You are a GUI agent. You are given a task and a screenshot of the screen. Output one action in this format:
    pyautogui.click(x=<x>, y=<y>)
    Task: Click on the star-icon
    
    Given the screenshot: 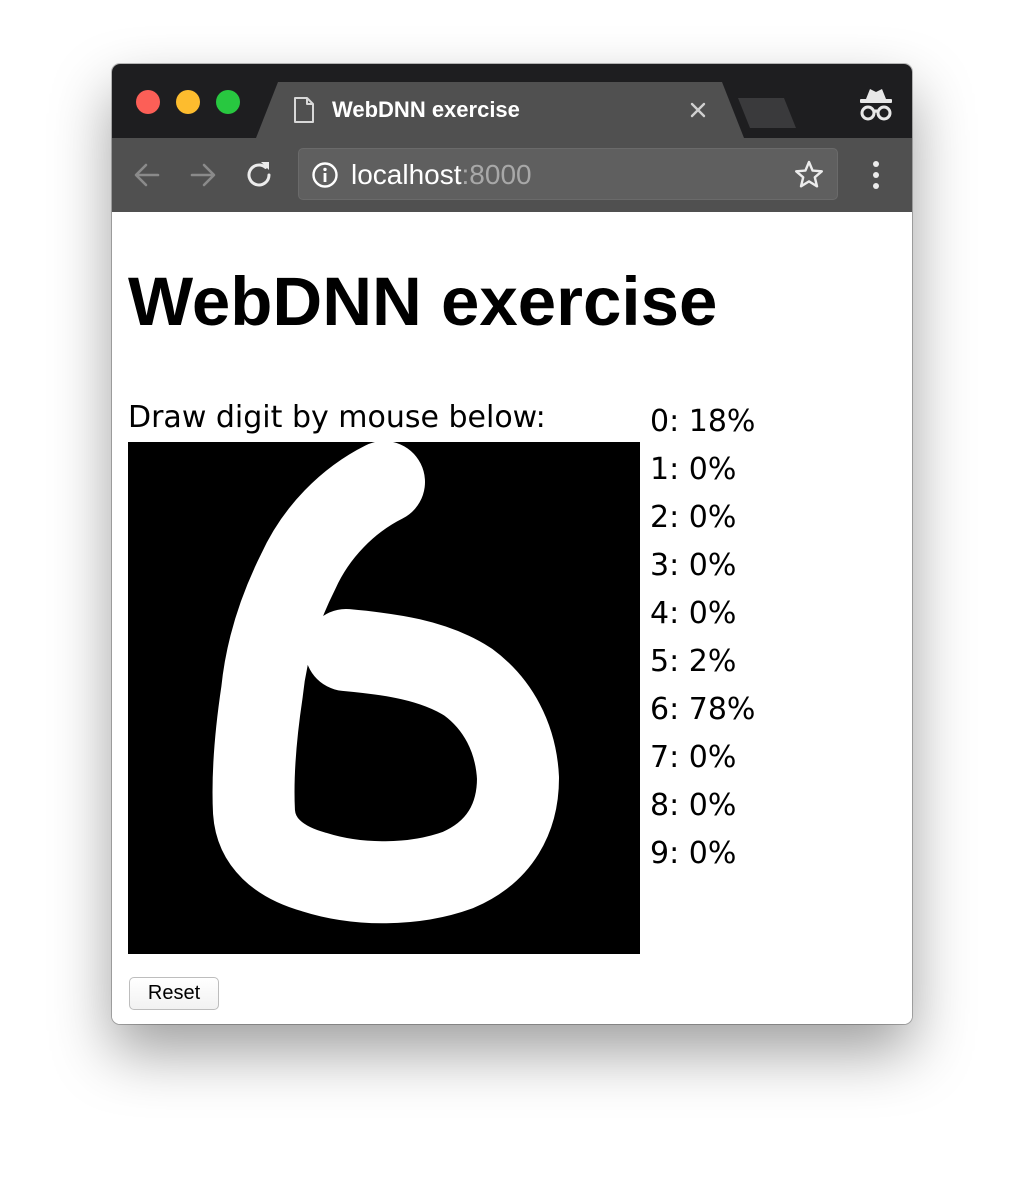 What is the action you would take?
    pyautogui.click(x=809, y=175)
    